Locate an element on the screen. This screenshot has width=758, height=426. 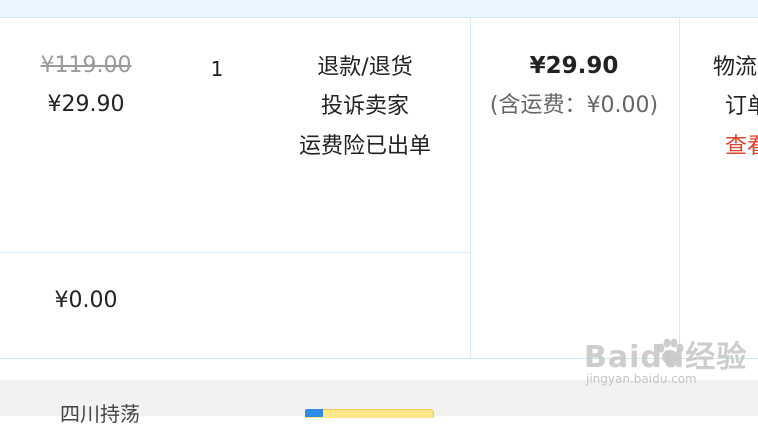
baidu-watermark: Baidu经验 jingyan.baidu.com is located at coordinates (665, 359).